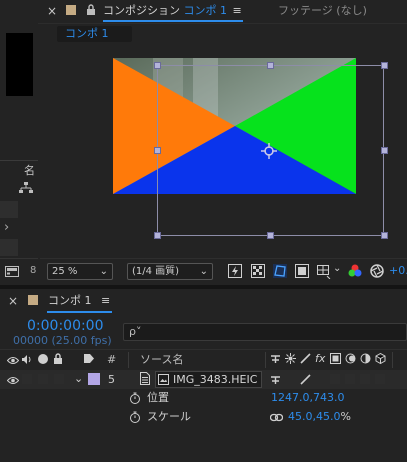 This screenshot has width=407, height=462. What do you see at coordinates (258, 271) in the screenshot?
I see `transparency-grid-icon` at bounding box center [258, 271].